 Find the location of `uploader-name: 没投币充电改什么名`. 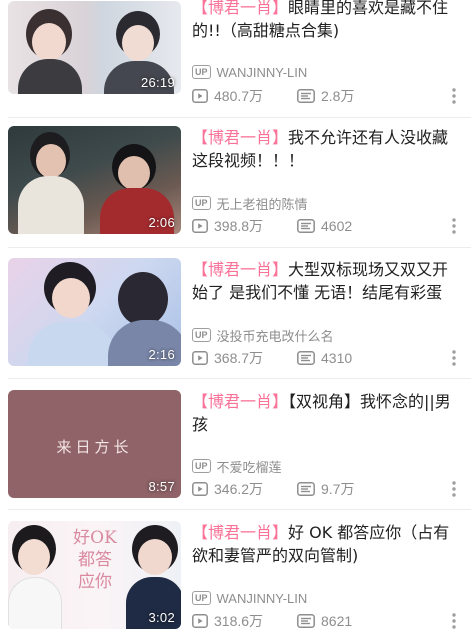

uploader-name: 没投币充电改什么名 is located at coordinates (275, 336).